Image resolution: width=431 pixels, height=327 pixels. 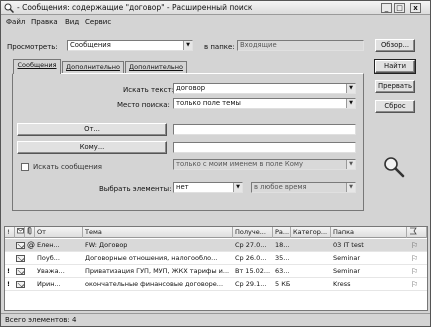 I want to click on close-button: x, so click(x=415, y=8).